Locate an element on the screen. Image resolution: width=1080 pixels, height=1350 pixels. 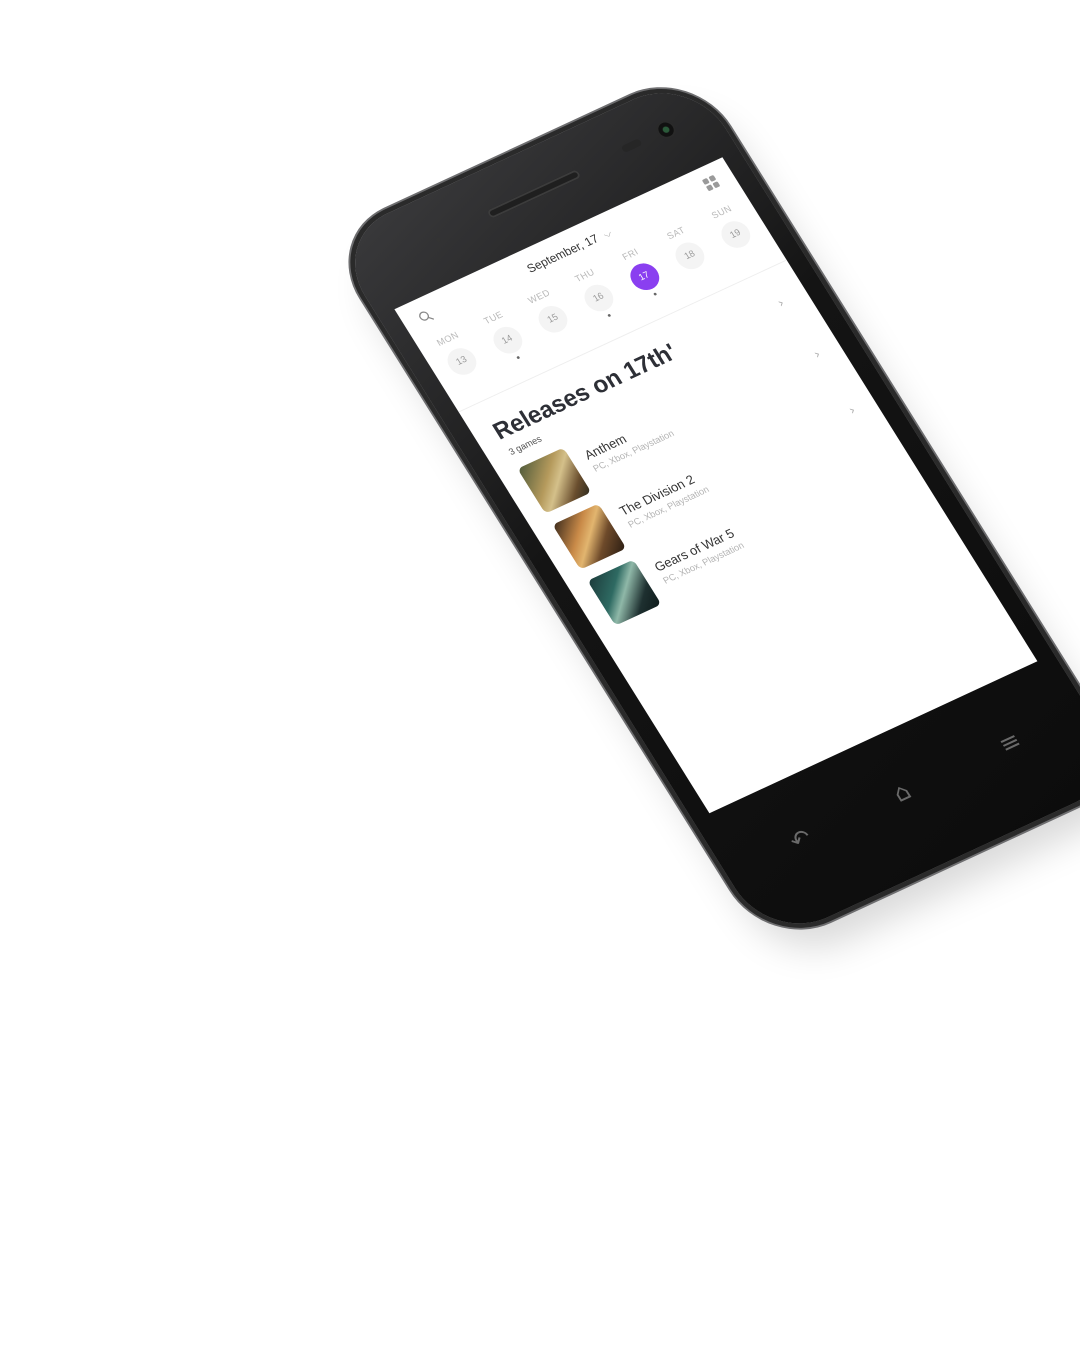
day-number: 14 is located at coordinates (507, 340).